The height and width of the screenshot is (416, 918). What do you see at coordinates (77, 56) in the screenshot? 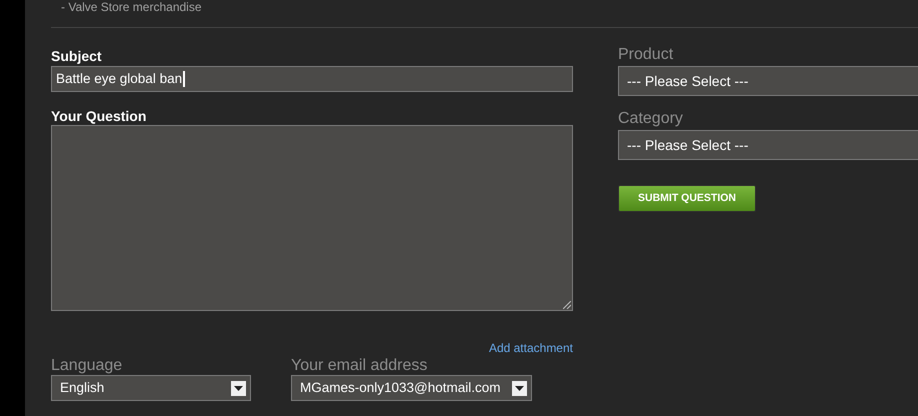
I see `field-label: Subject` at bounding box center [77, 56].